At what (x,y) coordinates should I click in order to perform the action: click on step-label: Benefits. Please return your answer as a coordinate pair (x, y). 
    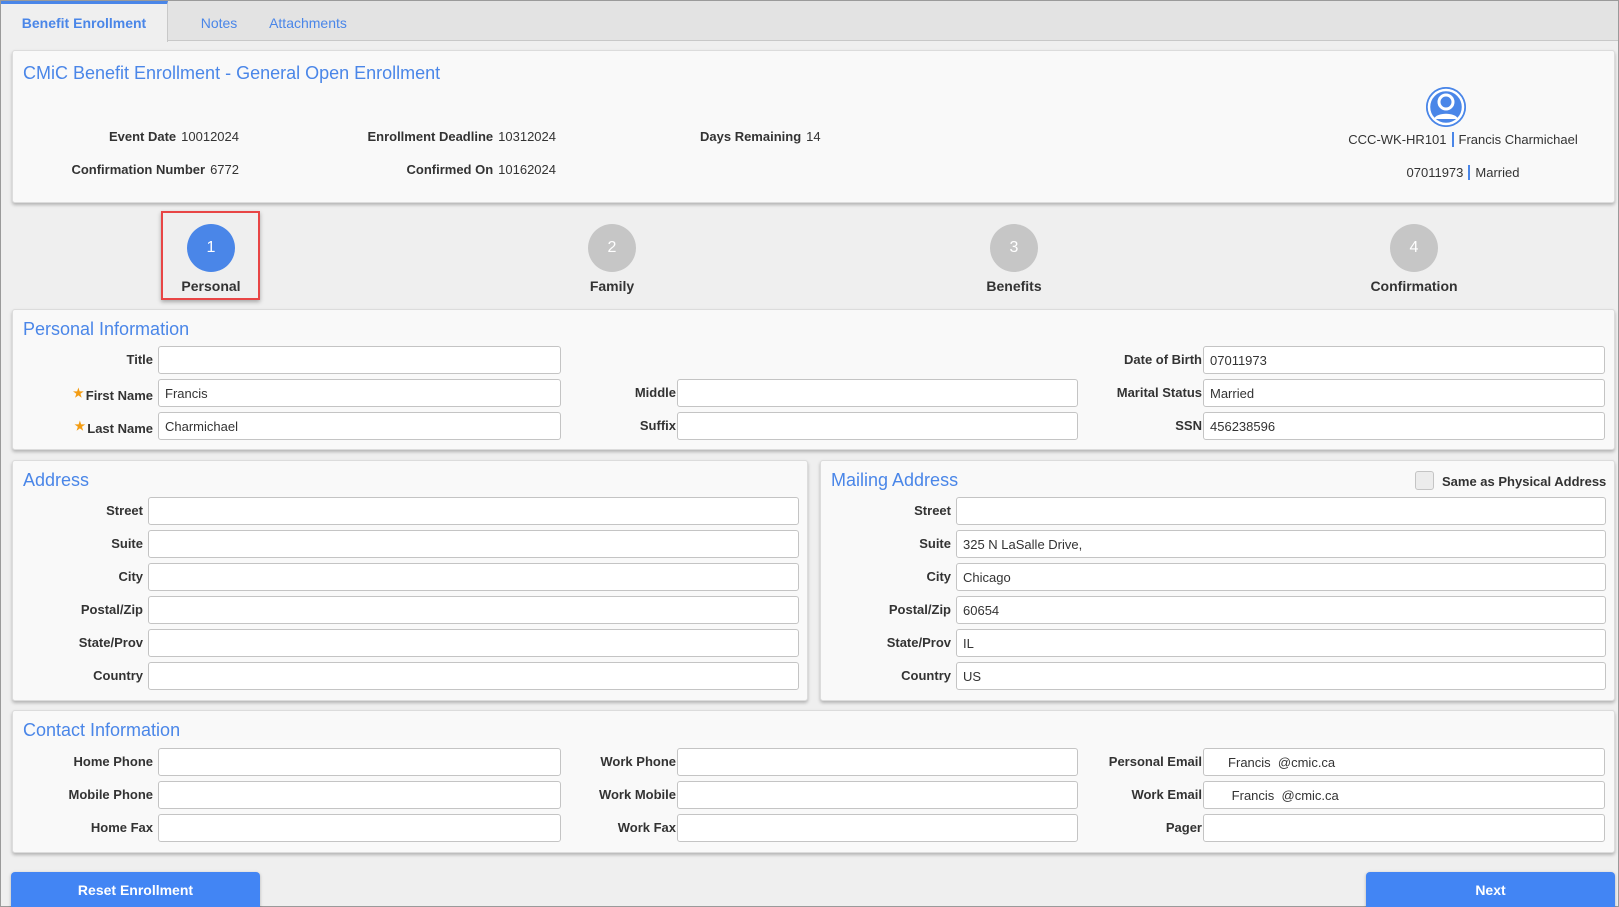
    Looking at the image, I should click on (1014, 286).